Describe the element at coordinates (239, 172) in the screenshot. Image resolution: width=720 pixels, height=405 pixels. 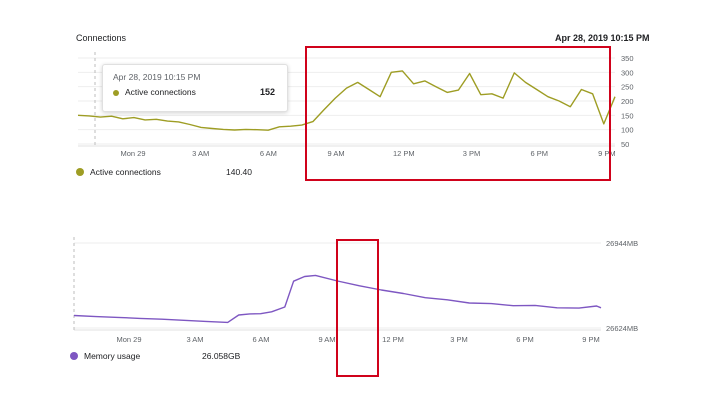
I see `connections-legend-value: 140.40` at that location.